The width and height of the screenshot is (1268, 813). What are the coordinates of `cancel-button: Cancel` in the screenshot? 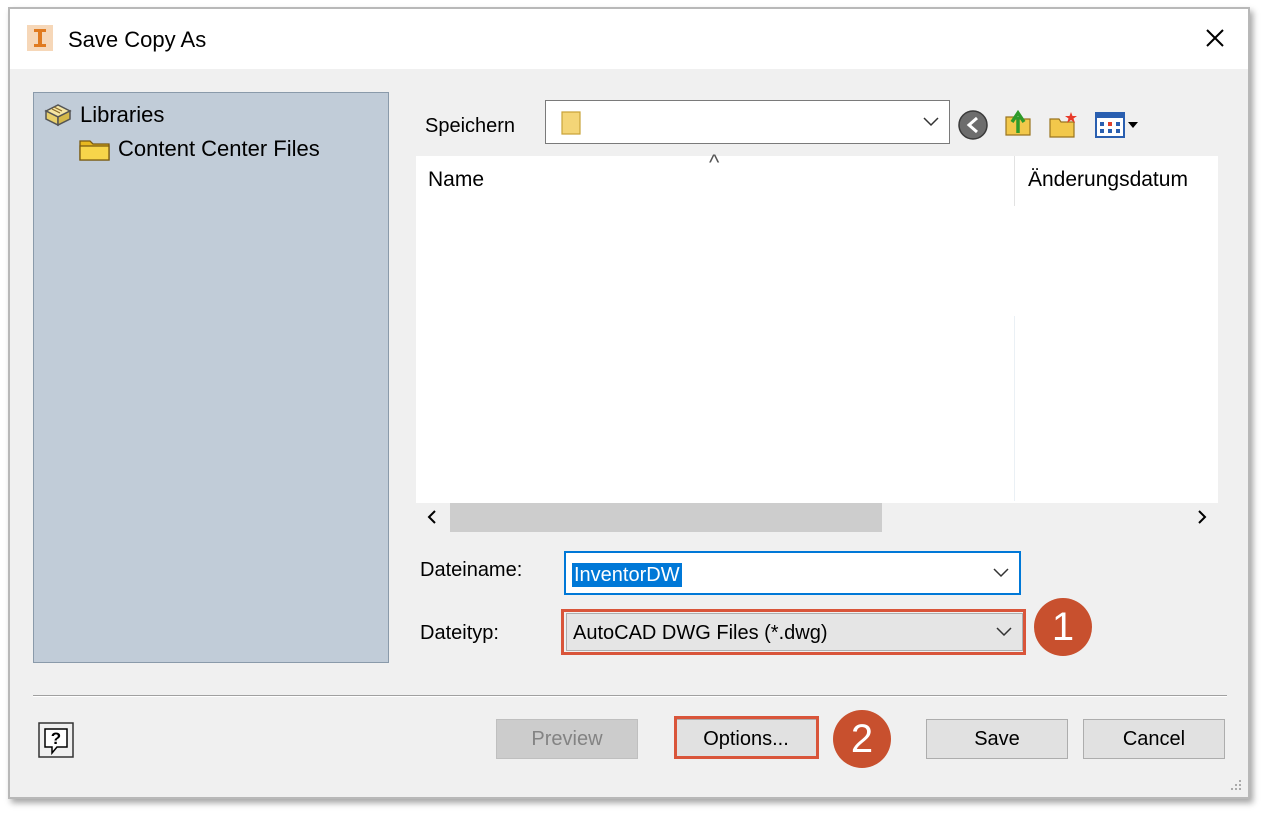 It's located at (1154, 739).